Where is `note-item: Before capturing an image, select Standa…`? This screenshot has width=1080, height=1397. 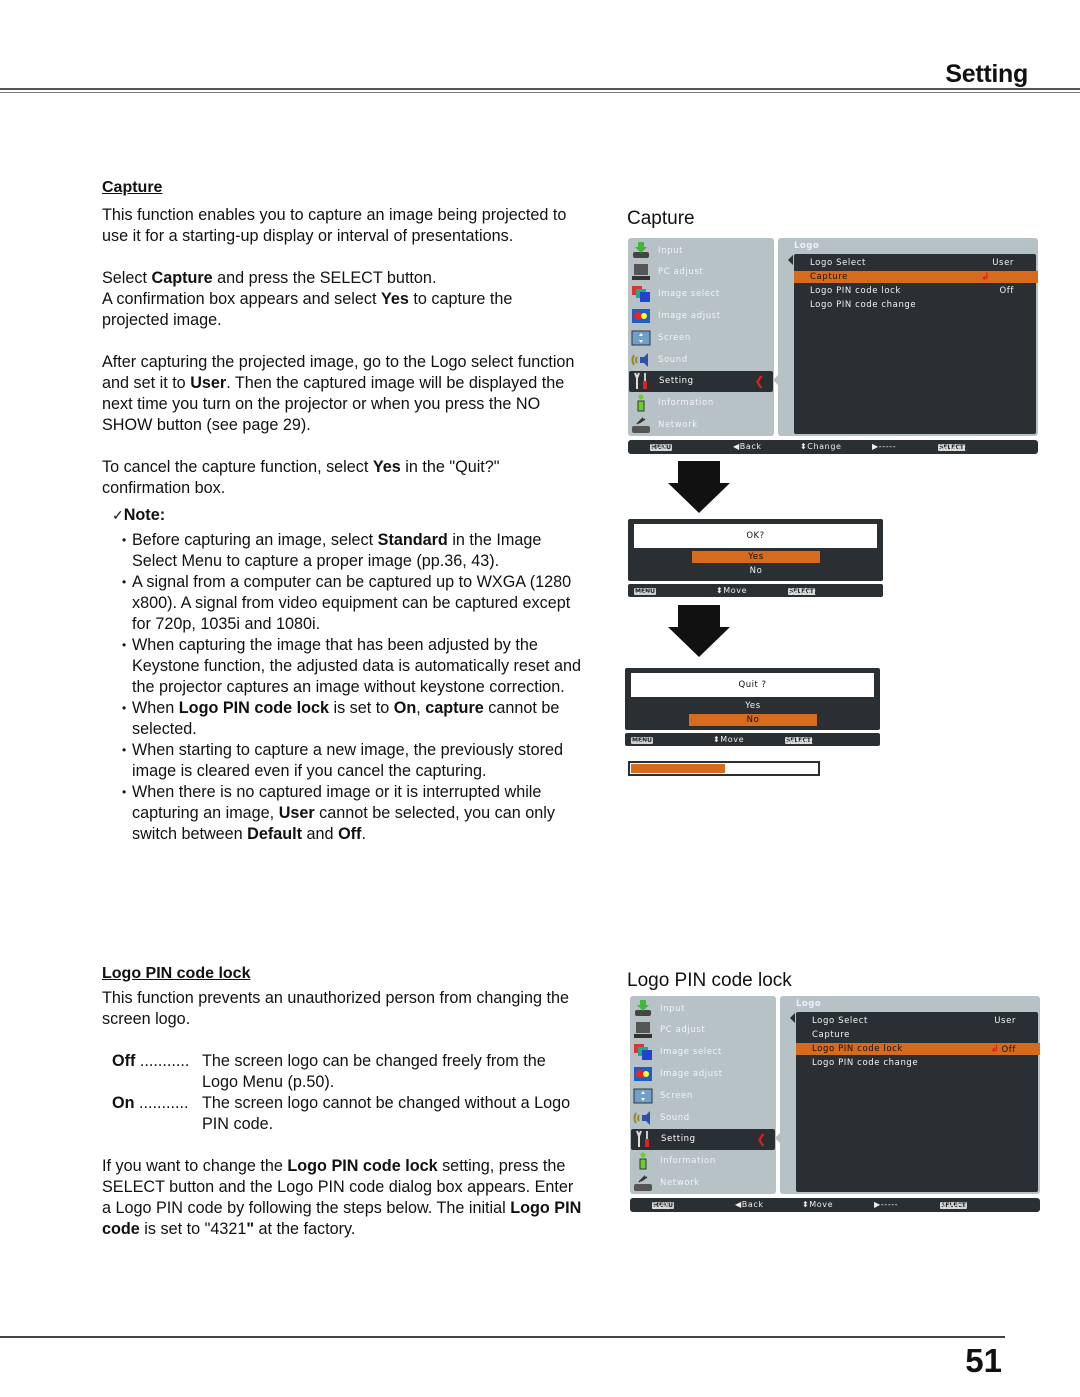 note-item: Before capturing an image, select Standa… is located at coordinates (342, 551).